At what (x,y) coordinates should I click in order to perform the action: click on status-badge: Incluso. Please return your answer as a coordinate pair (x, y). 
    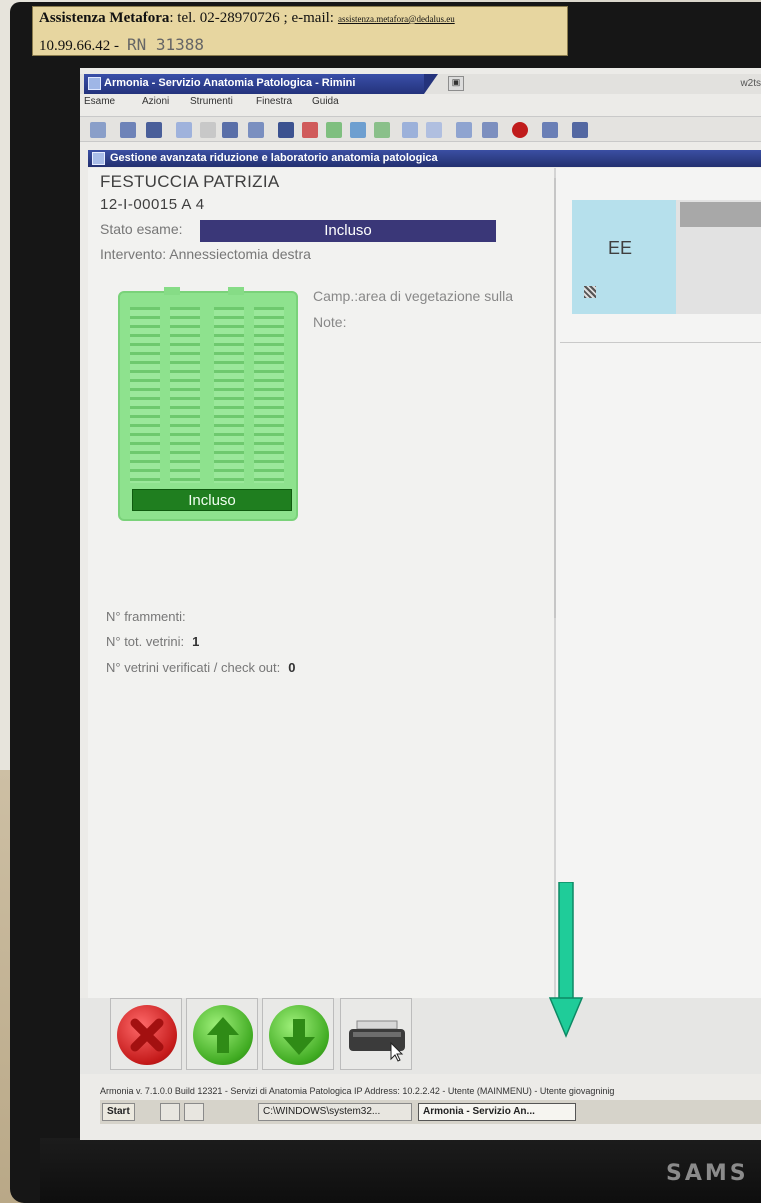
    Looking at the image, I should click on (348, 231).